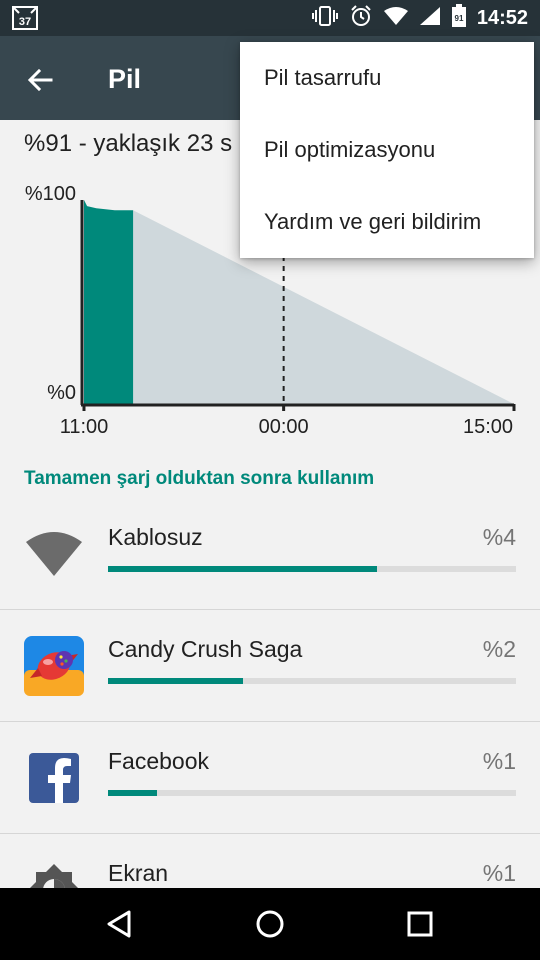  I want to click on cell-signal-icon, so click(430, 18).